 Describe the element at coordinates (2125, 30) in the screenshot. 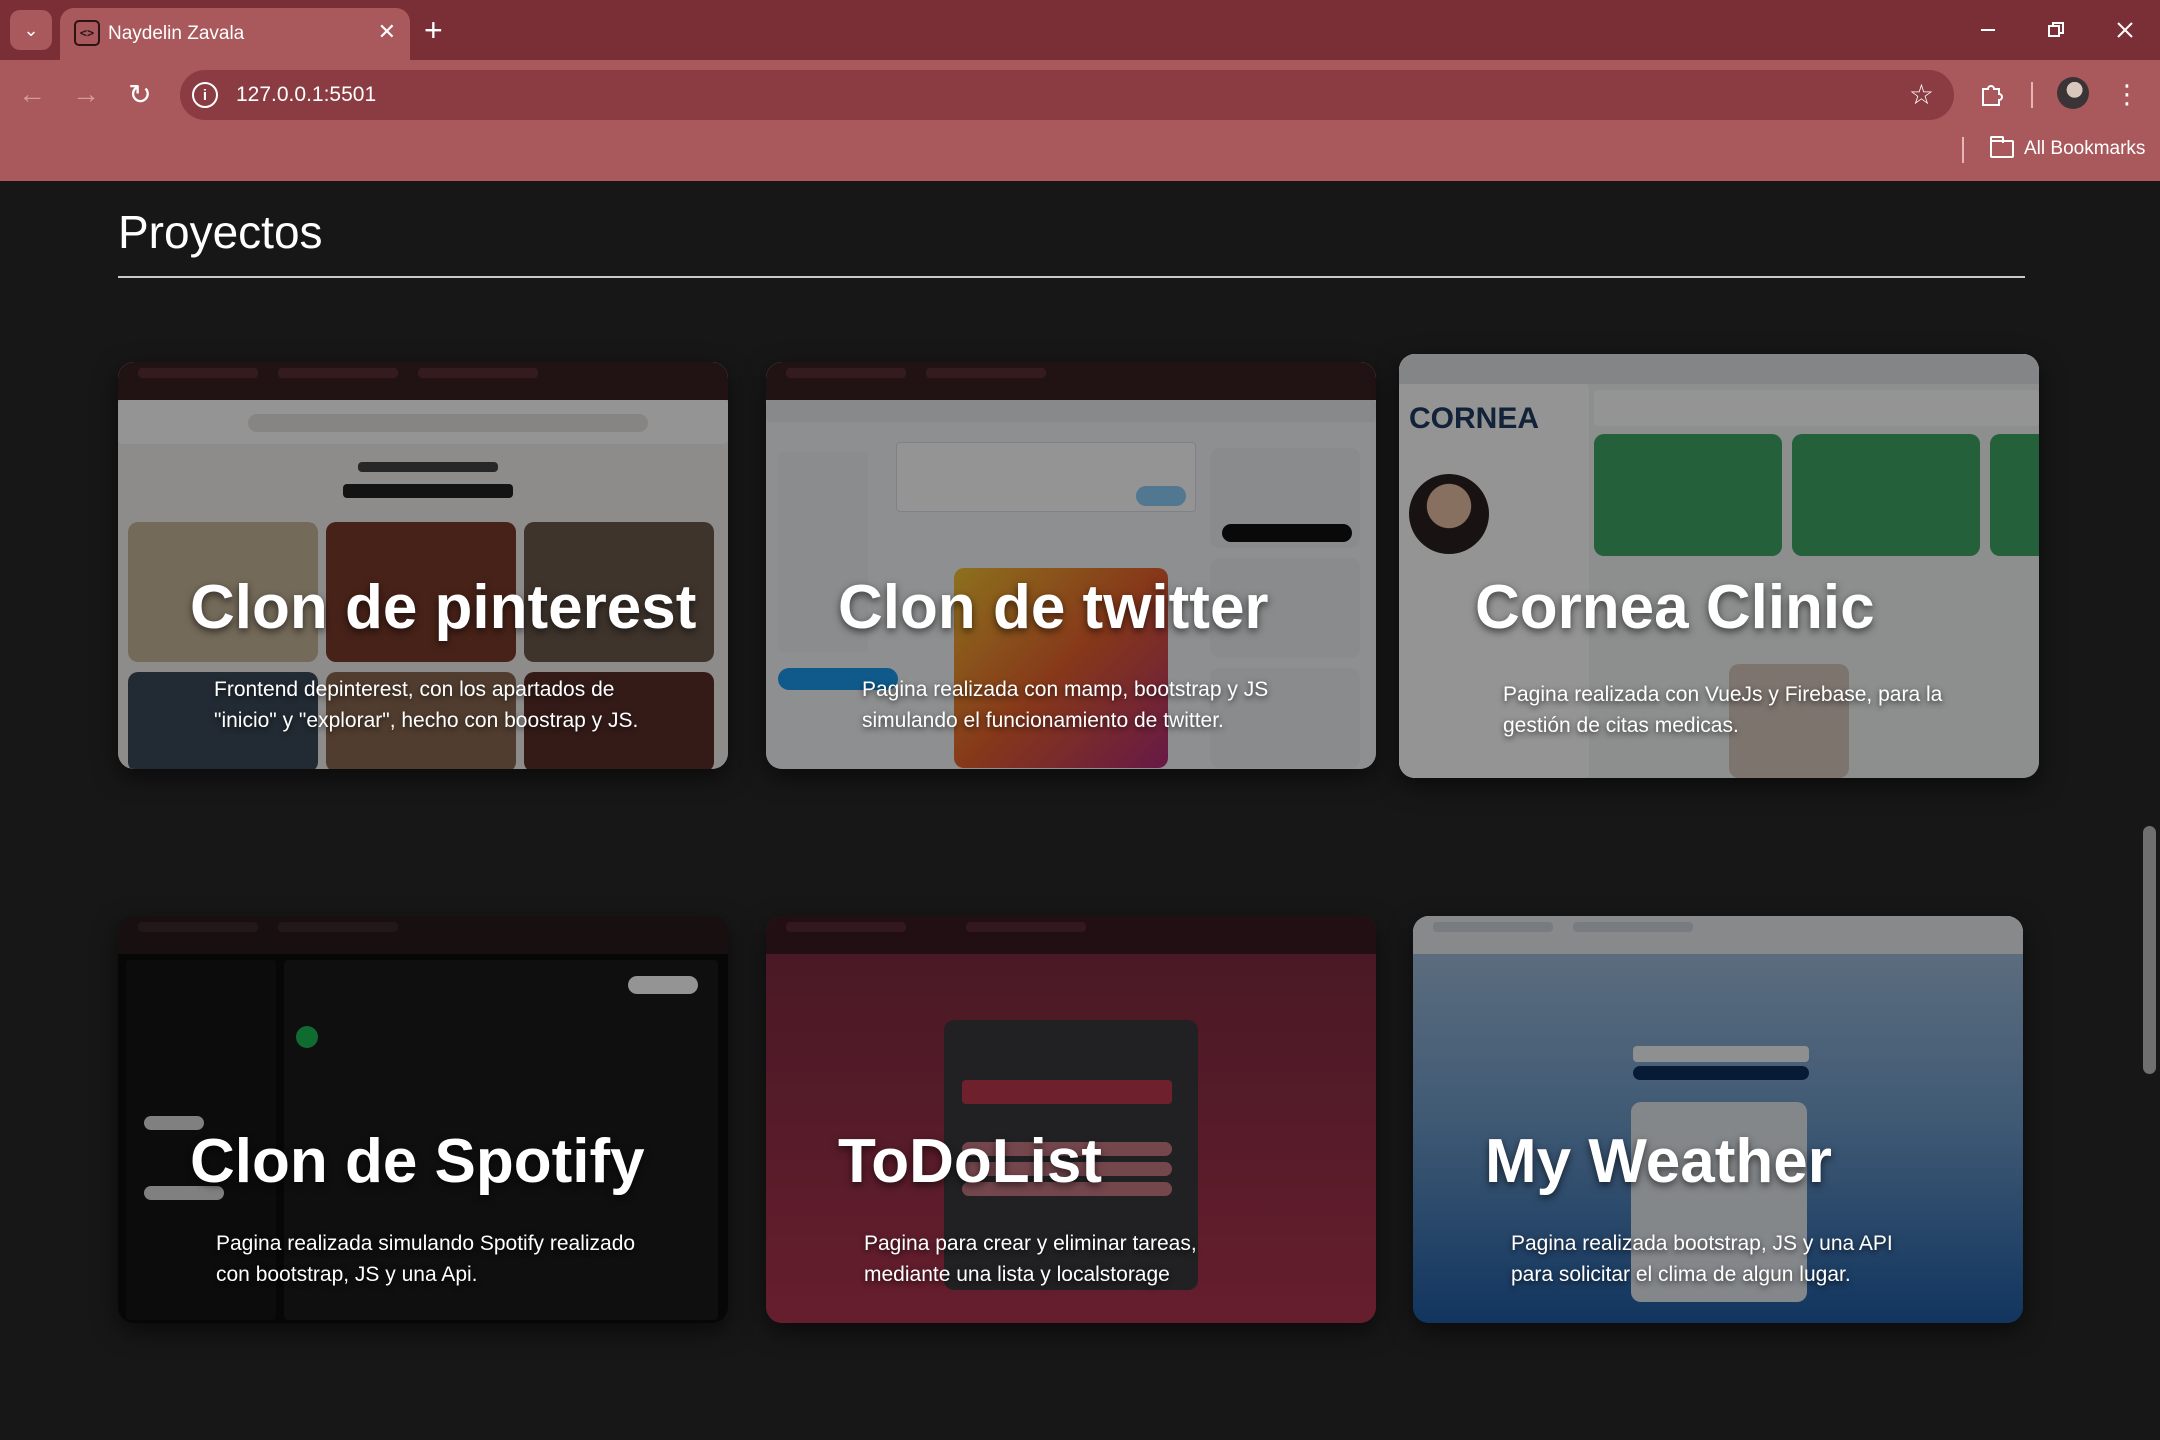

I see `close-window-icon` at that location.